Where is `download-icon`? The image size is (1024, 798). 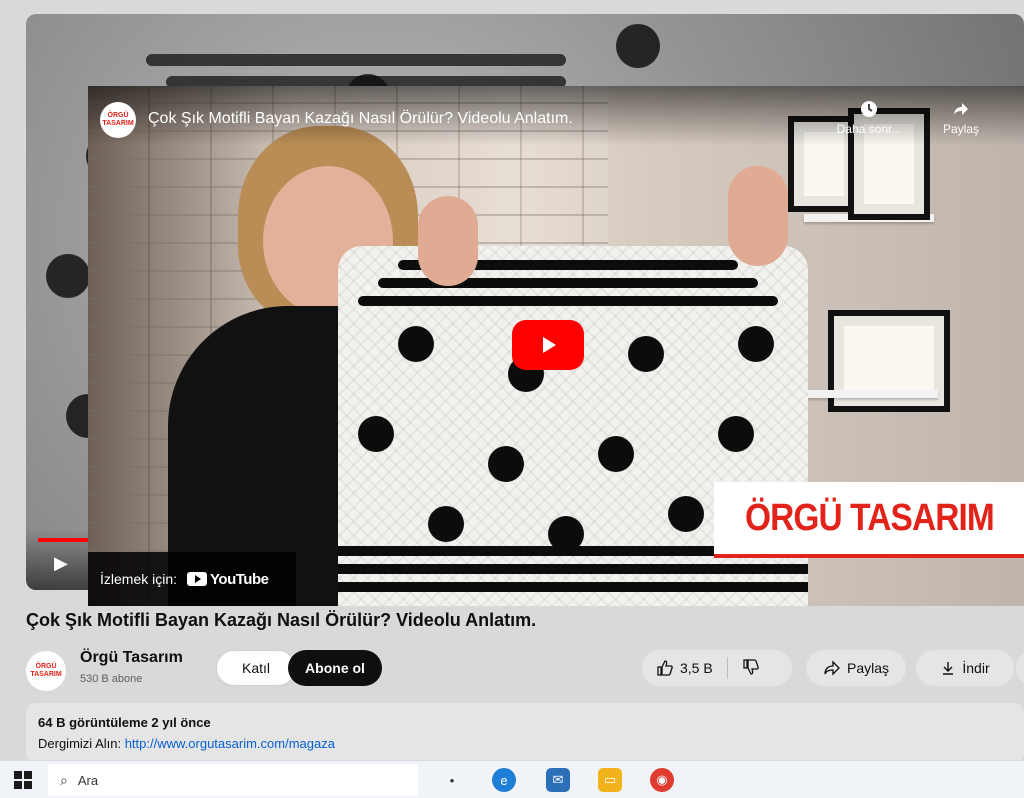
download-icon is located at coordinates (948, 668).